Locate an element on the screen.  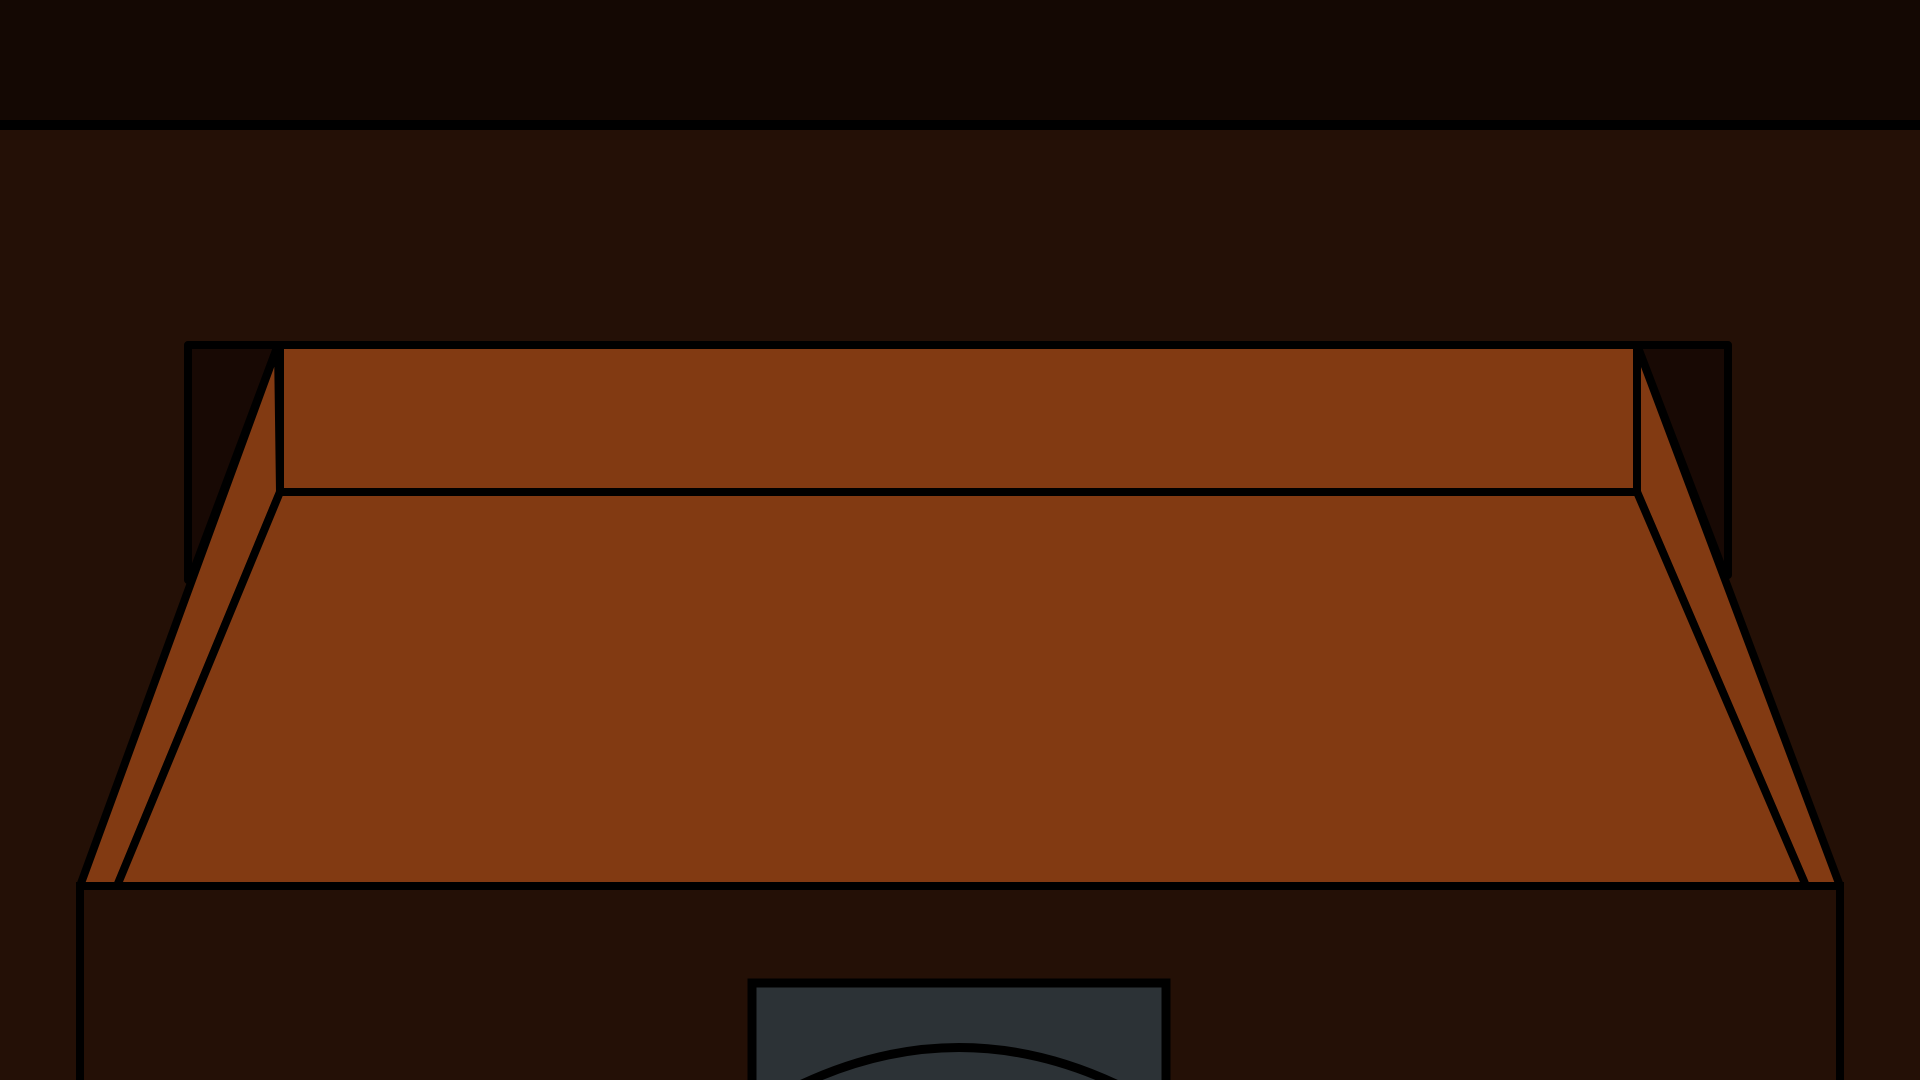
drawer-back-wall is located at coordinates (958, 418).